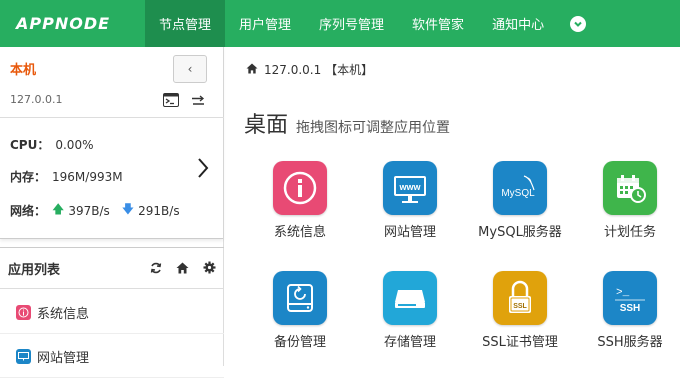 The height and width of the screenshot is (378, 680). What do you see at coordinates (630, 342) in the screenshot?
I see `tile-label: SSH服务器` at bounding box center [630, 342].